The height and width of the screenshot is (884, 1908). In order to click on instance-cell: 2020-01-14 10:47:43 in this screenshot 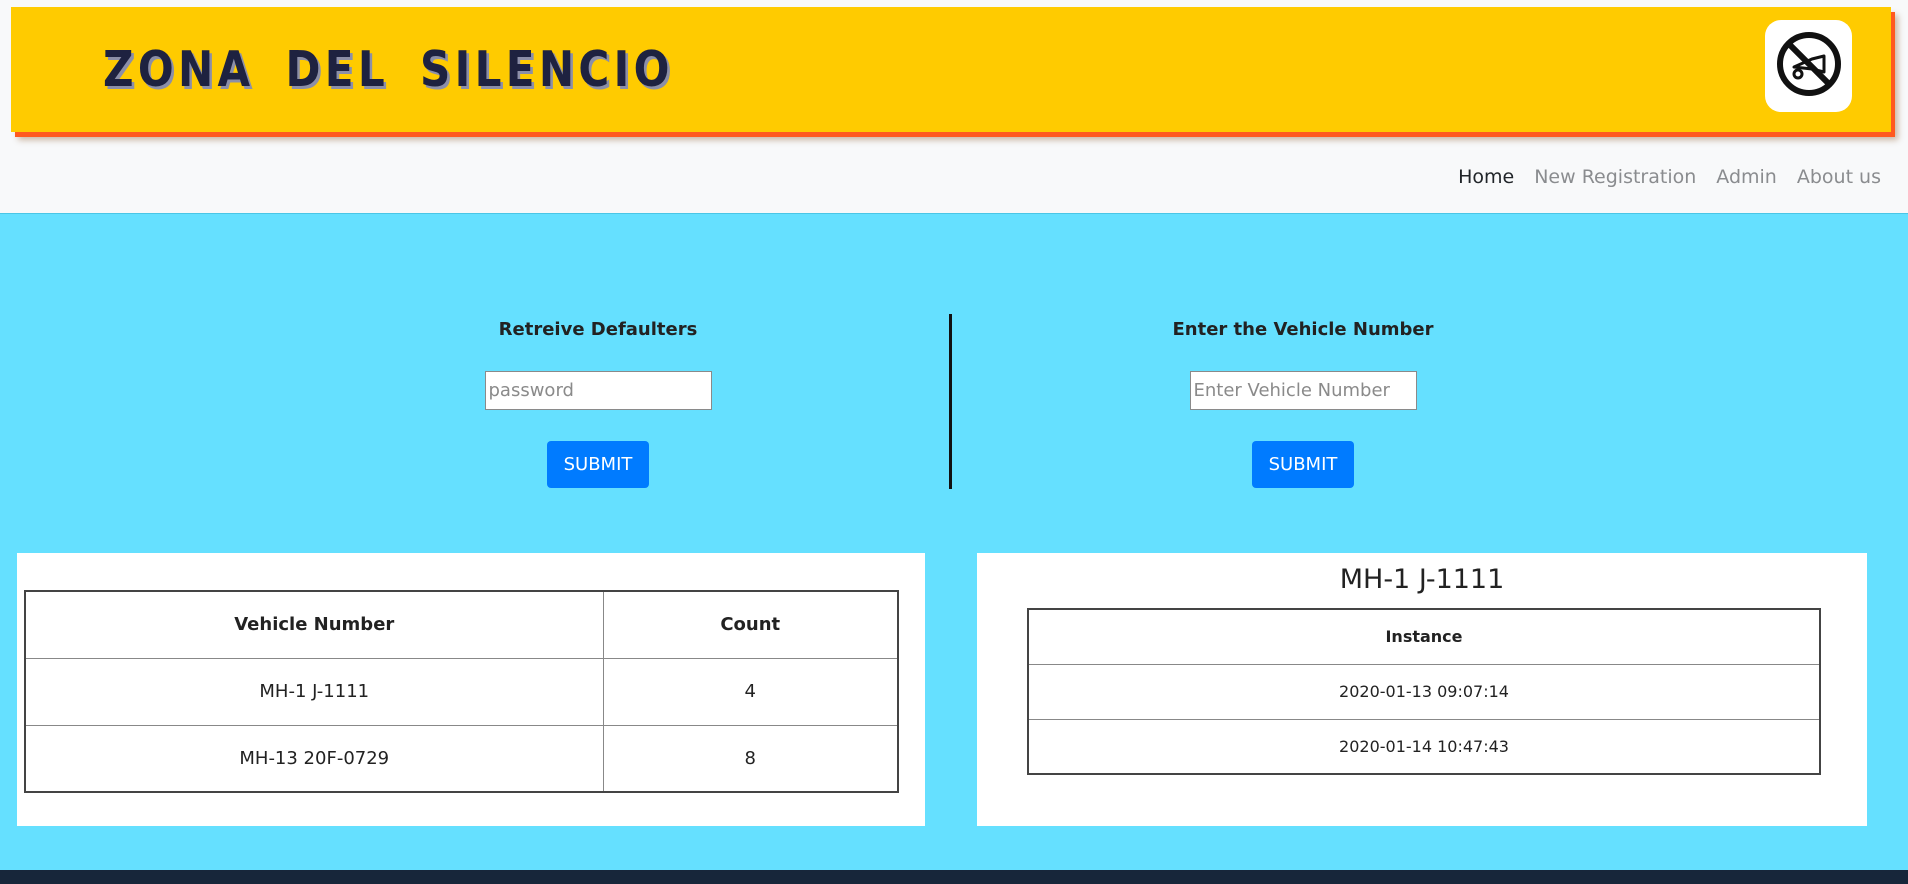, I will do `click(1424, 746)`.